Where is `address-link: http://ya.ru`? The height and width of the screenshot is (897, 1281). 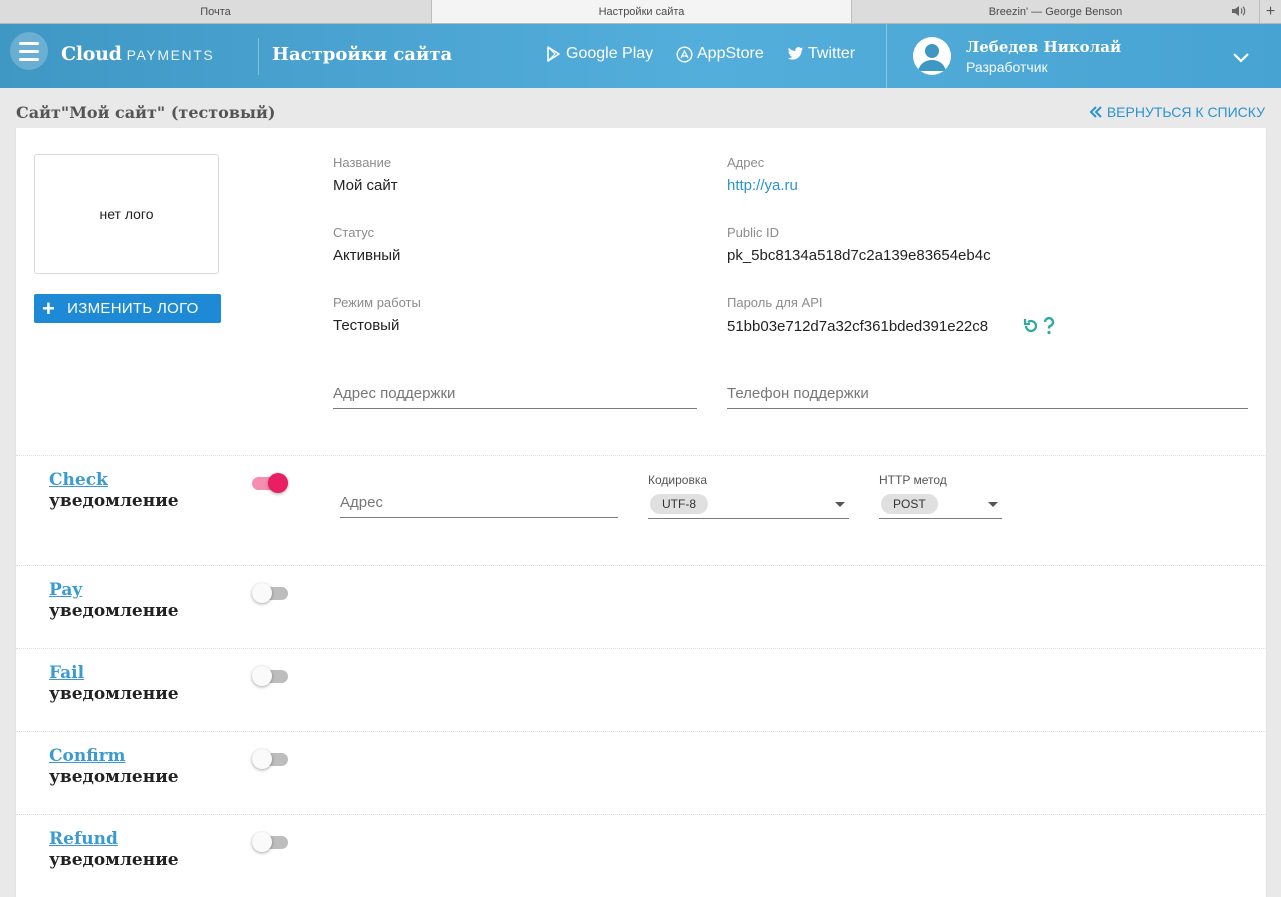 address-link: http://ya.ru is located at coordinates (762, 185).